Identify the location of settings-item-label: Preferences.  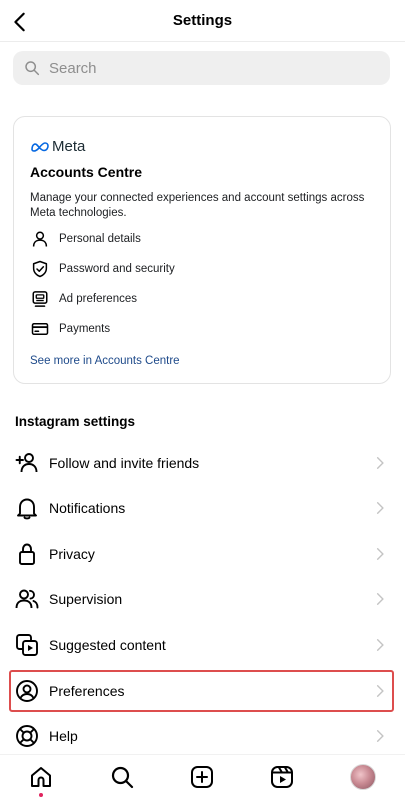
(87, 690).